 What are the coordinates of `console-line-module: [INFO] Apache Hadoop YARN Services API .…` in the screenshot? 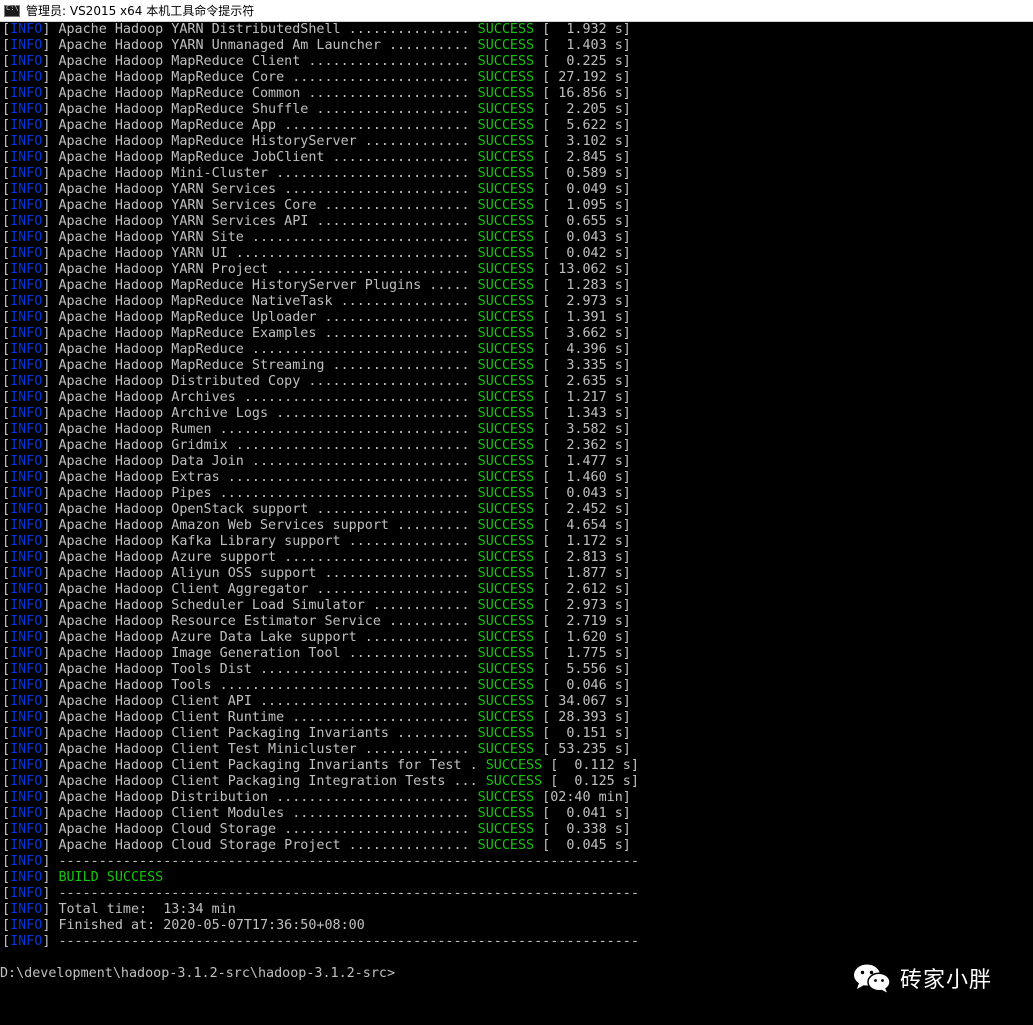 It's located at (516, 222).